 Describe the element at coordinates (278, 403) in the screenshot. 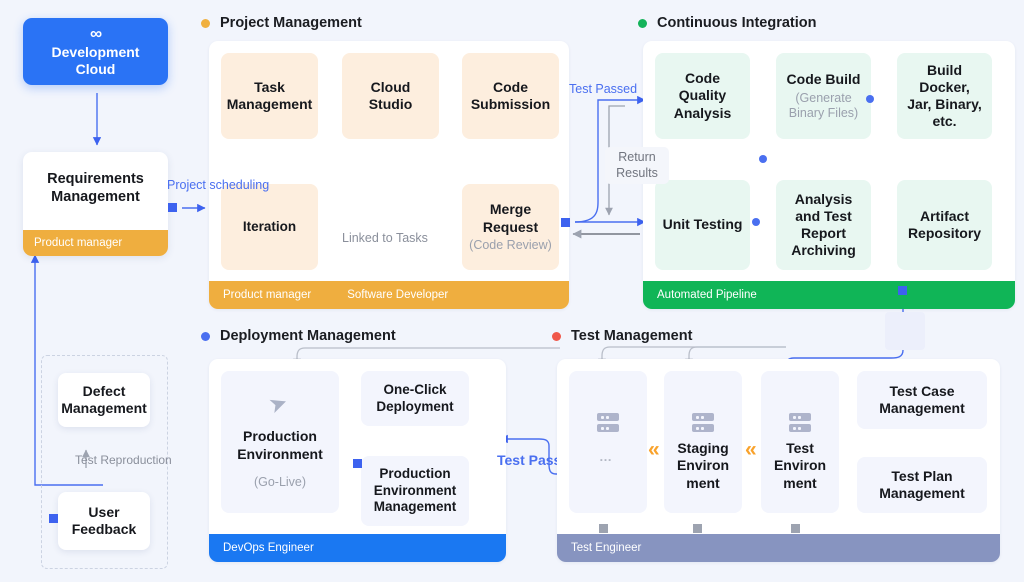

I see `send-plane-icon: ➤` at that location.